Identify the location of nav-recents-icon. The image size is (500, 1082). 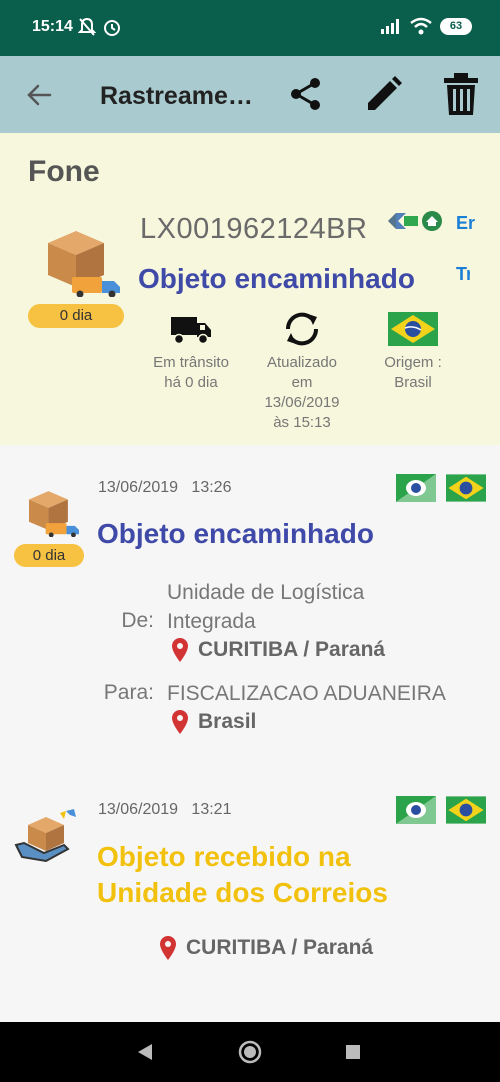
(353, 1052).